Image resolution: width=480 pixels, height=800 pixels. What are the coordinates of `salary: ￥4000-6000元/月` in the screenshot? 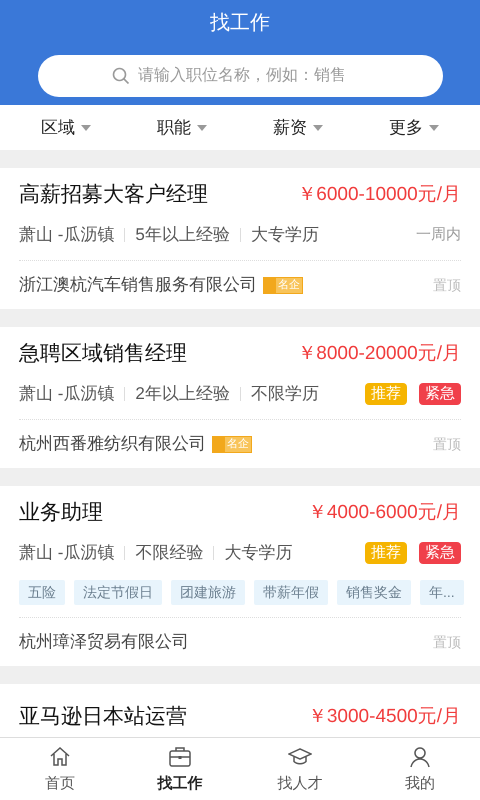 It's located at (384, 512).